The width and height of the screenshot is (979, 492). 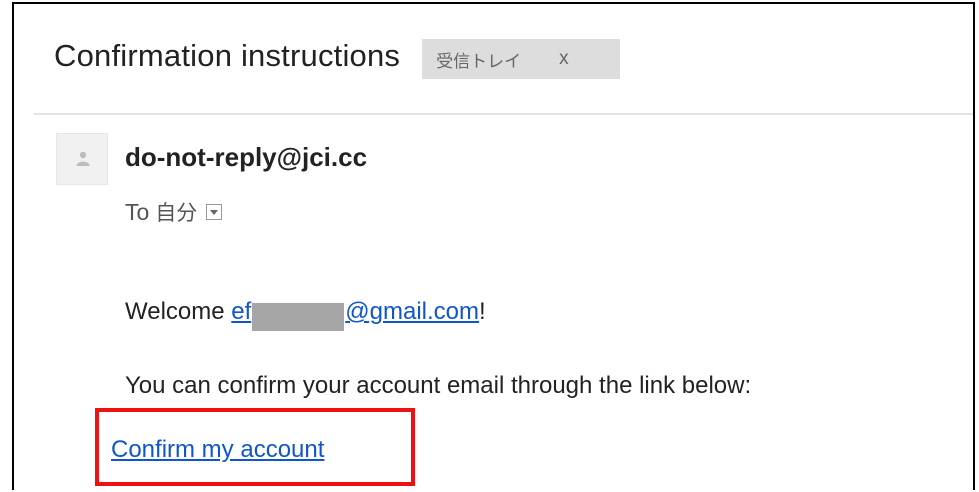 I want to click on welcome-prefix: Welcome, so click(x=178, y=311).